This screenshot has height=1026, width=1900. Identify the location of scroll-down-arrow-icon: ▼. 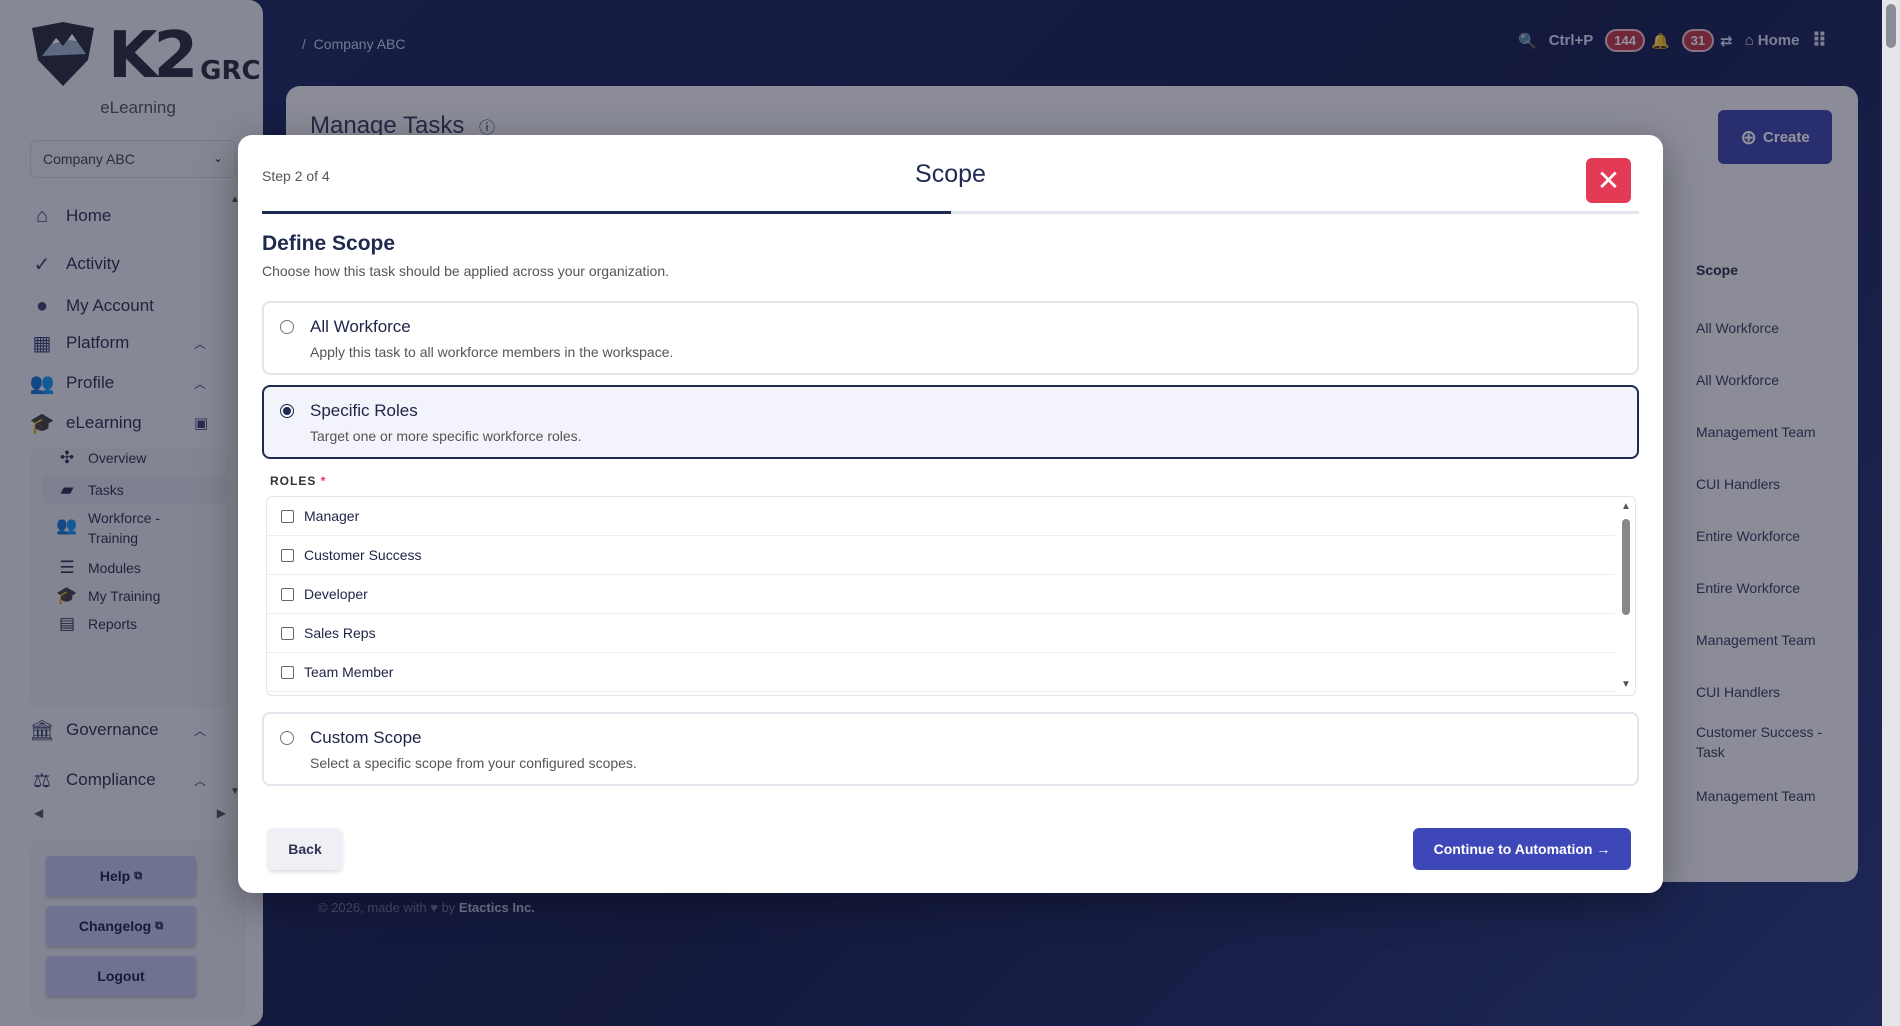
(1626, 684).